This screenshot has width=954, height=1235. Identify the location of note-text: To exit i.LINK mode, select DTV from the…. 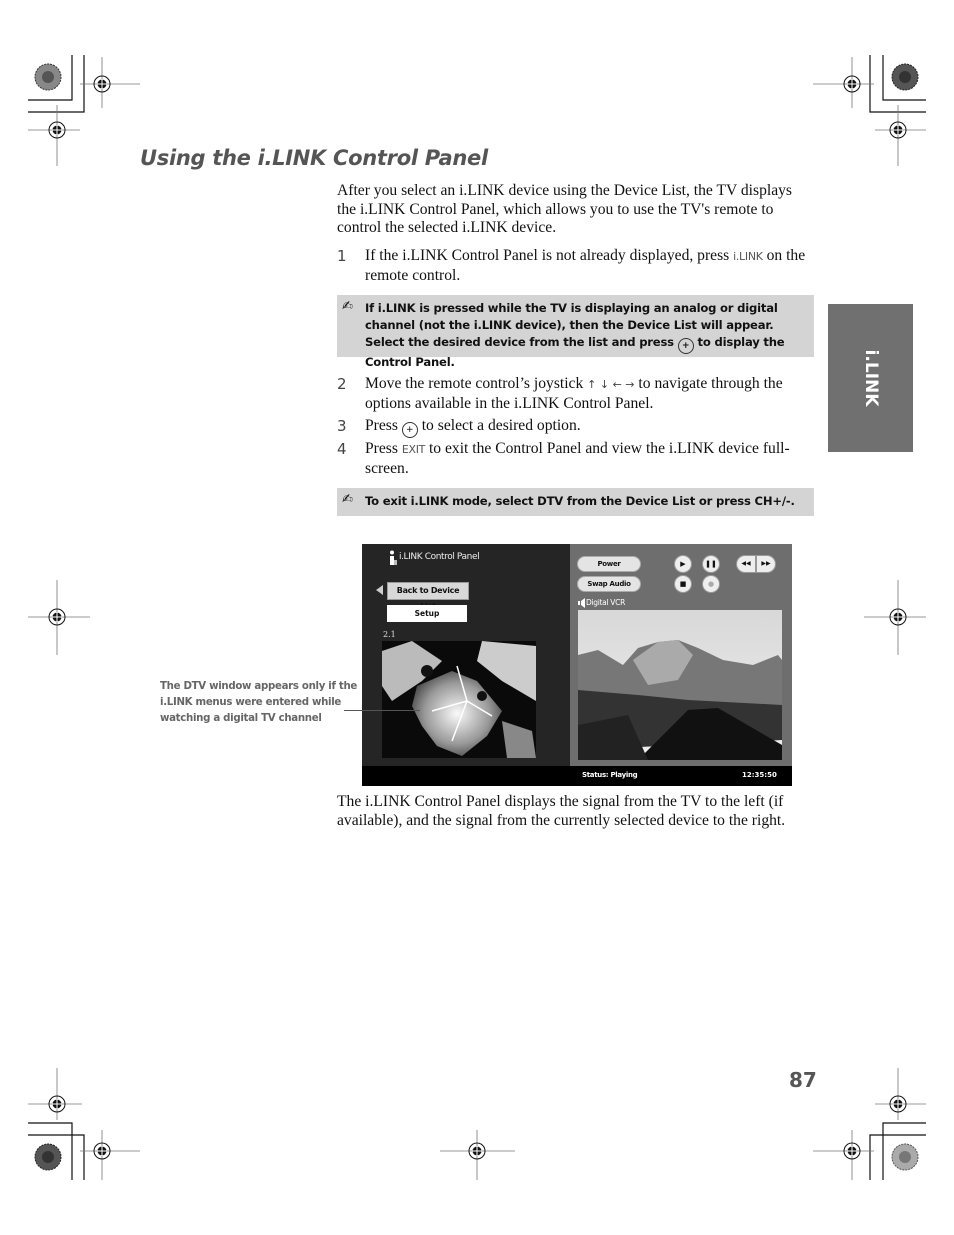
(580, 501).